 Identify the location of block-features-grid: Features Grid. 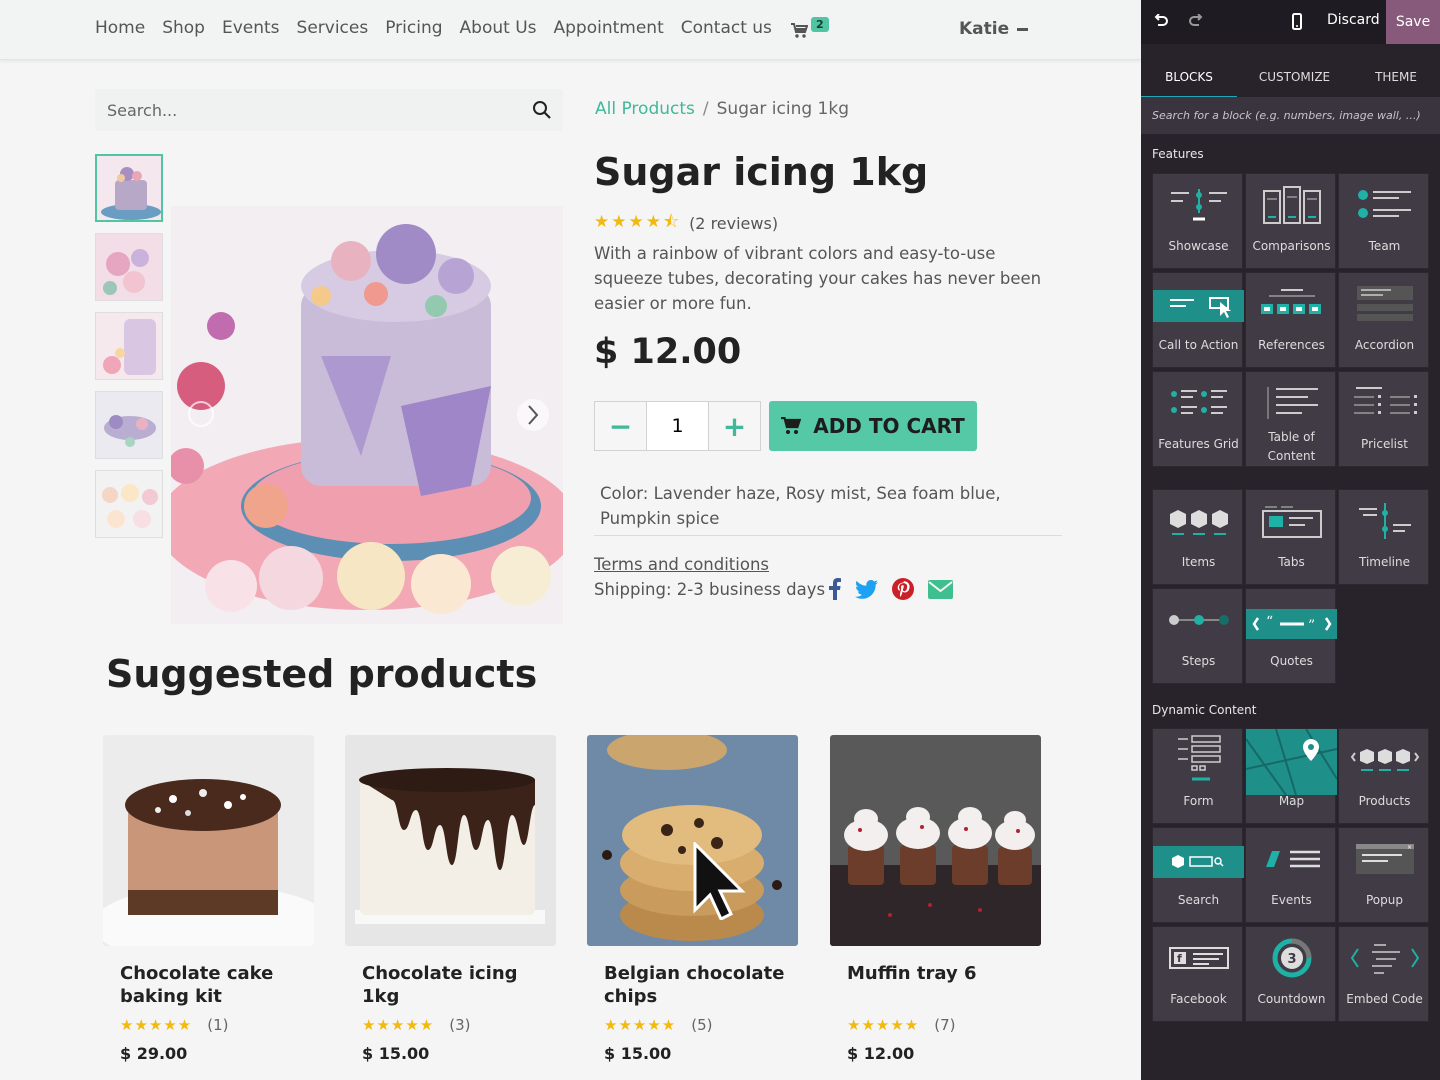
(1197, 419).